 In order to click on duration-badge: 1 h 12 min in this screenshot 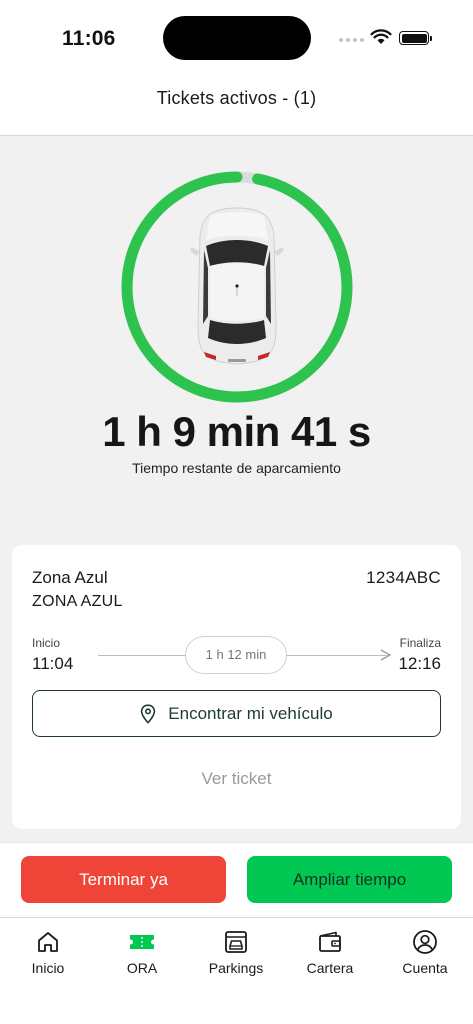, I will do `click(236, 655)`.